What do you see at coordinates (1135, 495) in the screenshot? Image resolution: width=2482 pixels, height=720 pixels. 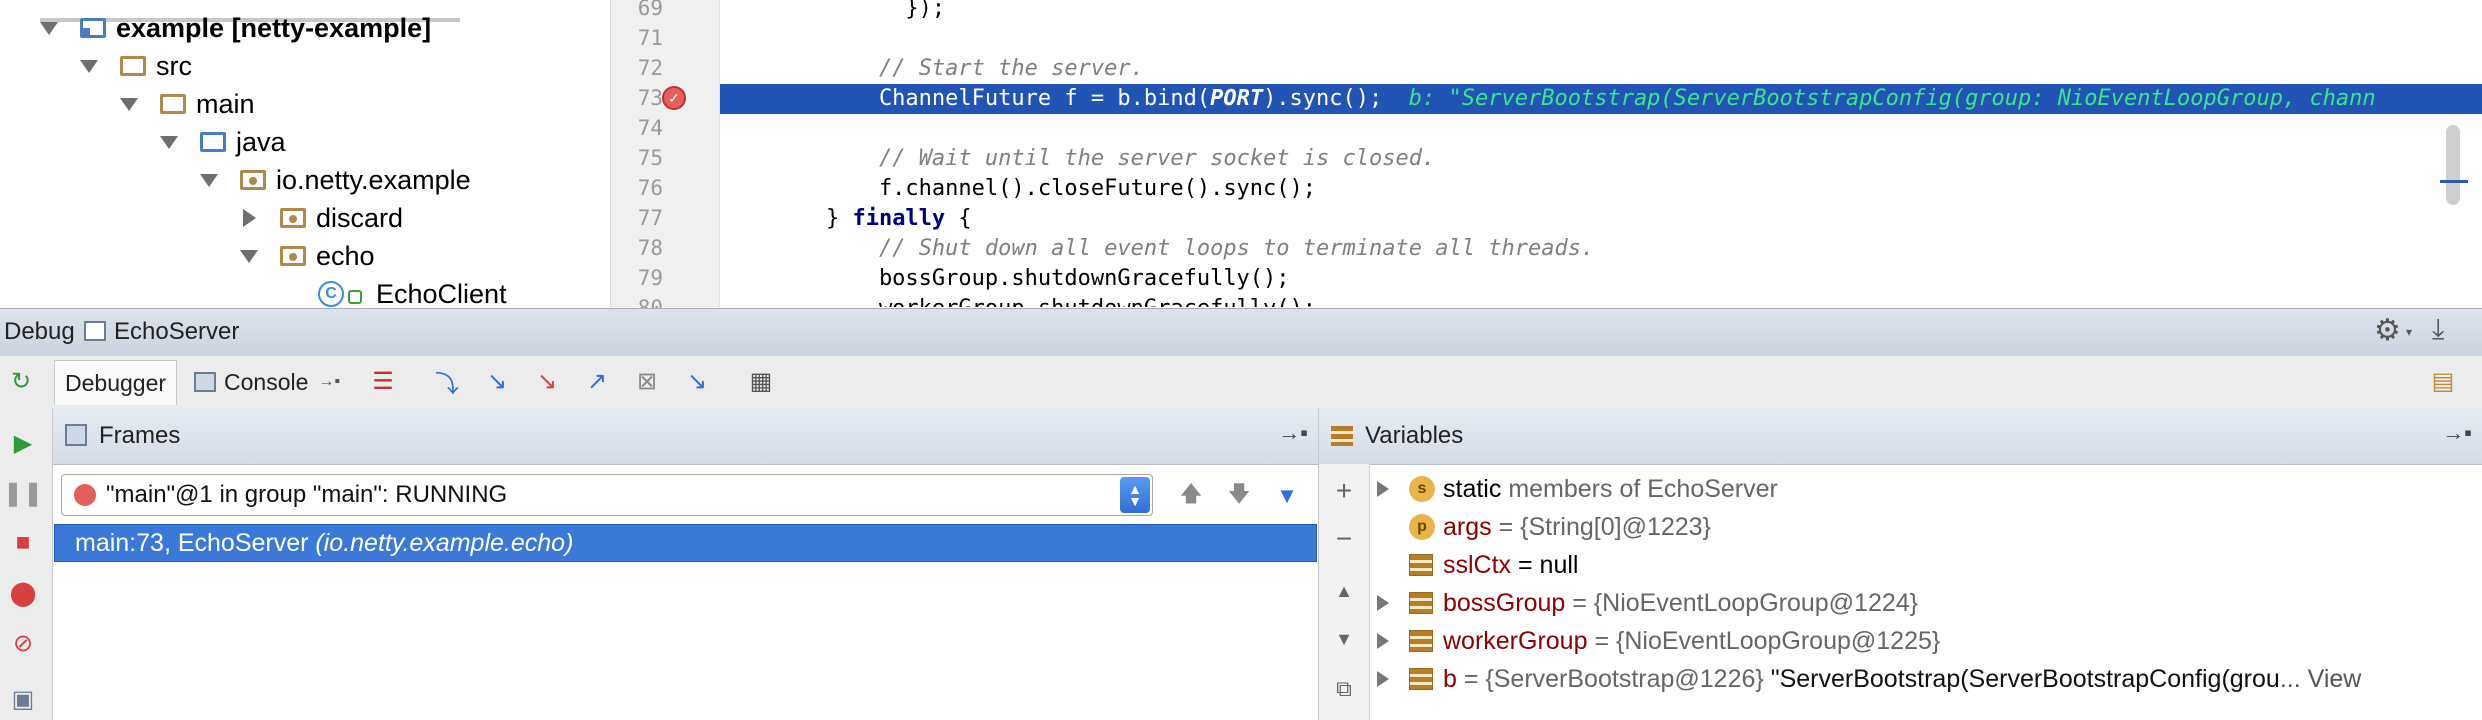 I see `dropdown-arrows-icon: ▲ ▼` at bounding box center [1135, 495].